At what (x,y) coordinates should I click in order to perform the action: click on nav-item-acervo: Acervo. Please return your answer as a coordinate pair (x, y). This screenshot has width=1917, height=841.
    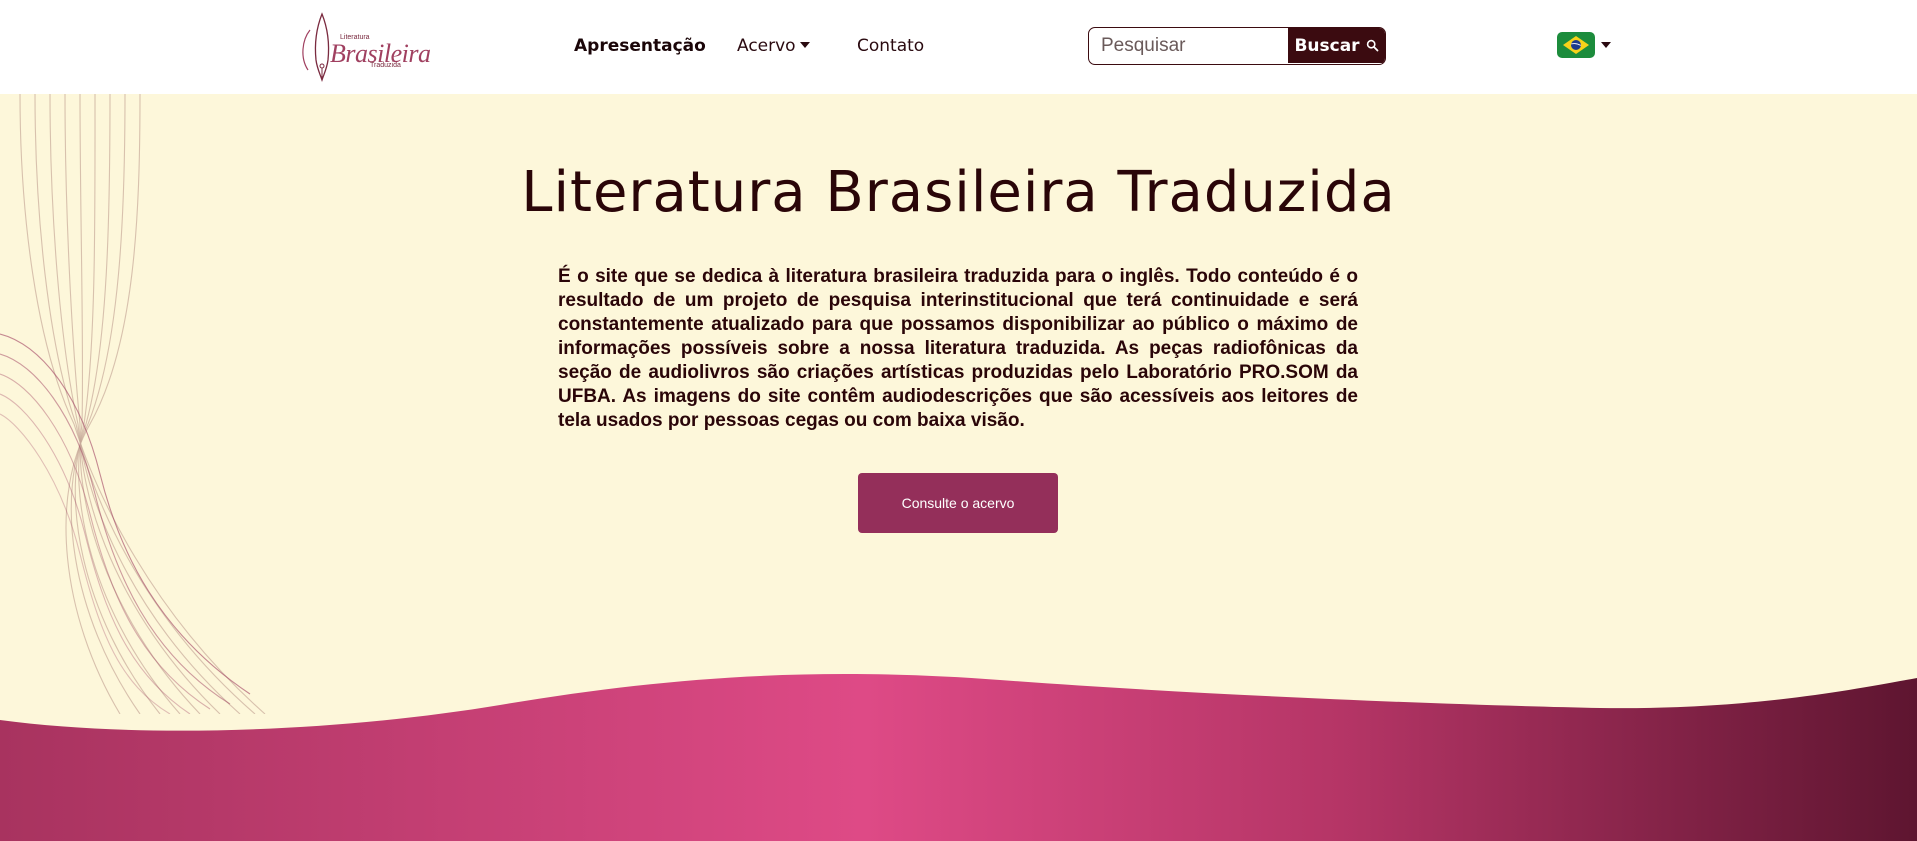
    Looking at the image, I should click on (773, 46).